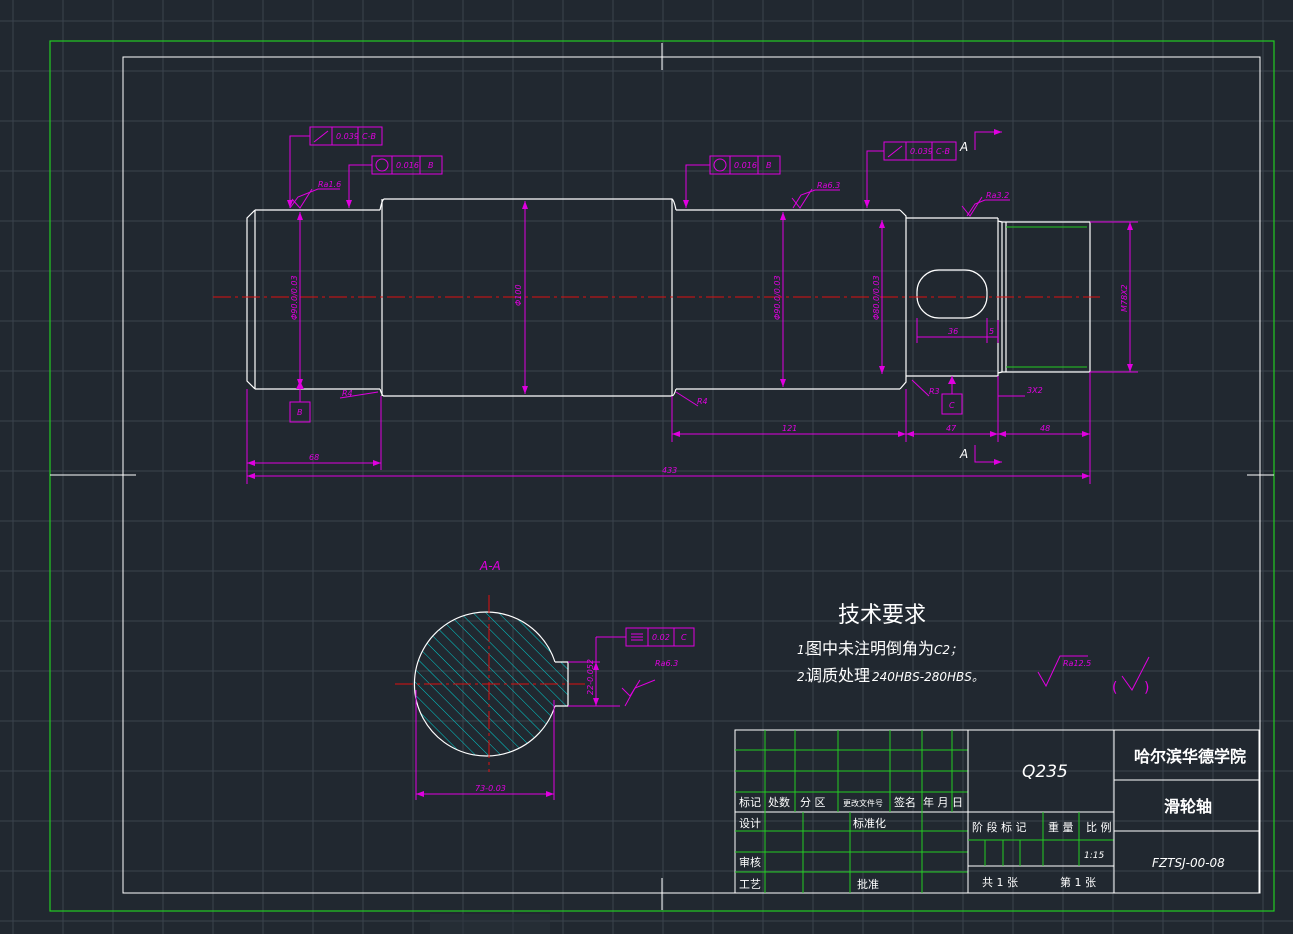 This screenshot has height=934, width=1293. What do you see at coordinates (347, 393) in the screenshot?
I see `fillet-1-label: R4` at bounding box center [347, 393].